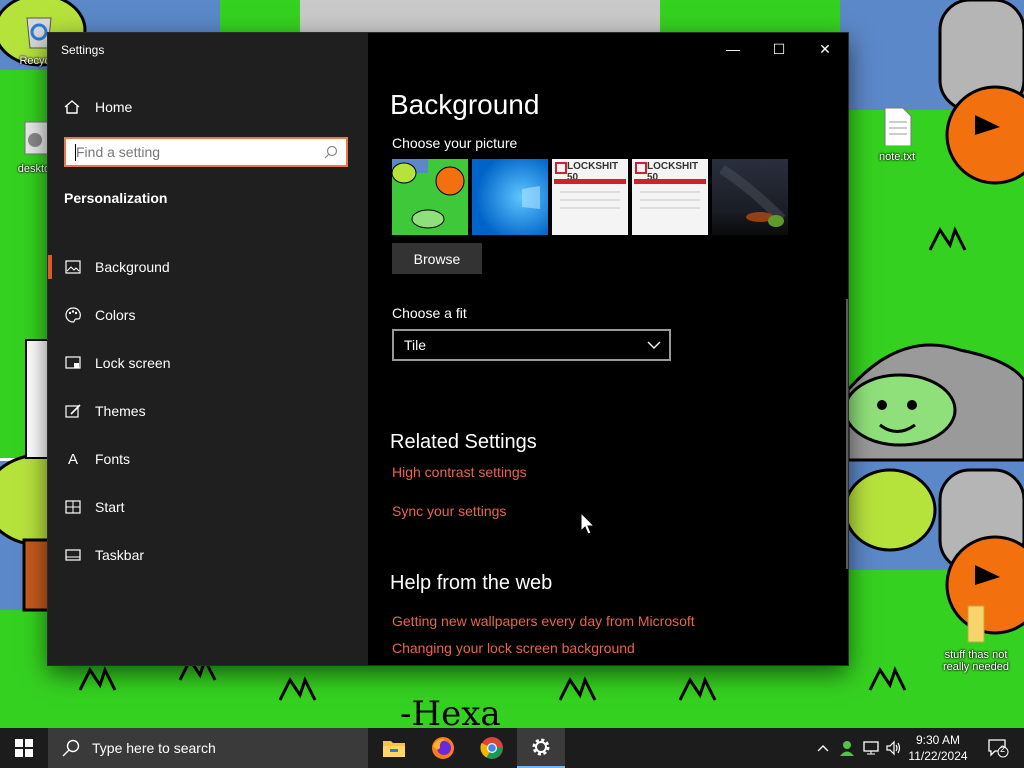 The height and width of the screenshot is (768, 1024). I want to click on firefox-icon, so click(443, 748).